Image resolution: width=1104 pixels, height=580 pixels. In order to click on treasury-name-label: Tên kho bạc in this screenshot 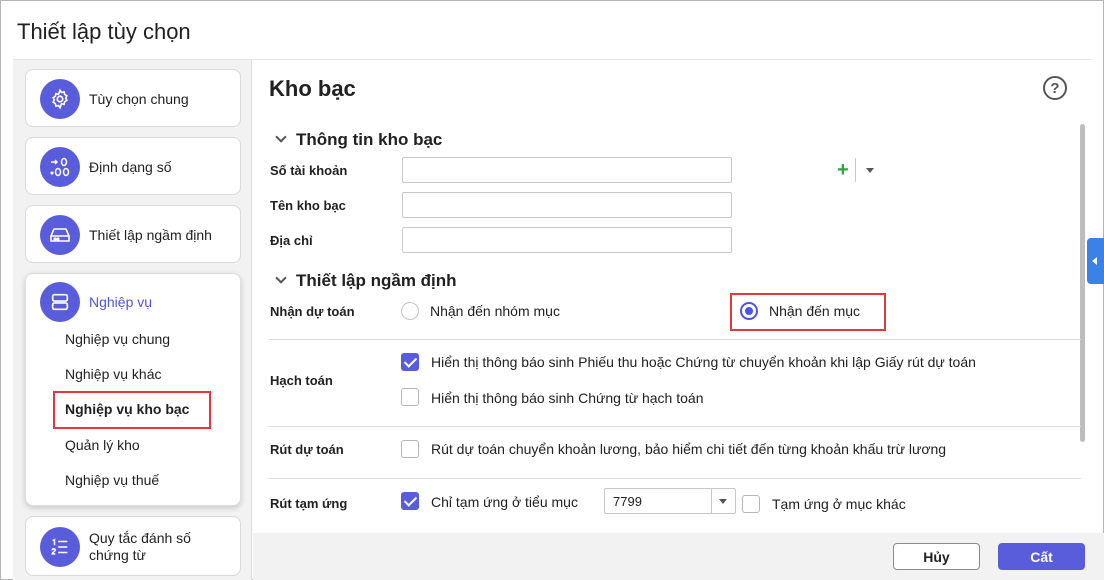, I will do `click(308, 205)`.